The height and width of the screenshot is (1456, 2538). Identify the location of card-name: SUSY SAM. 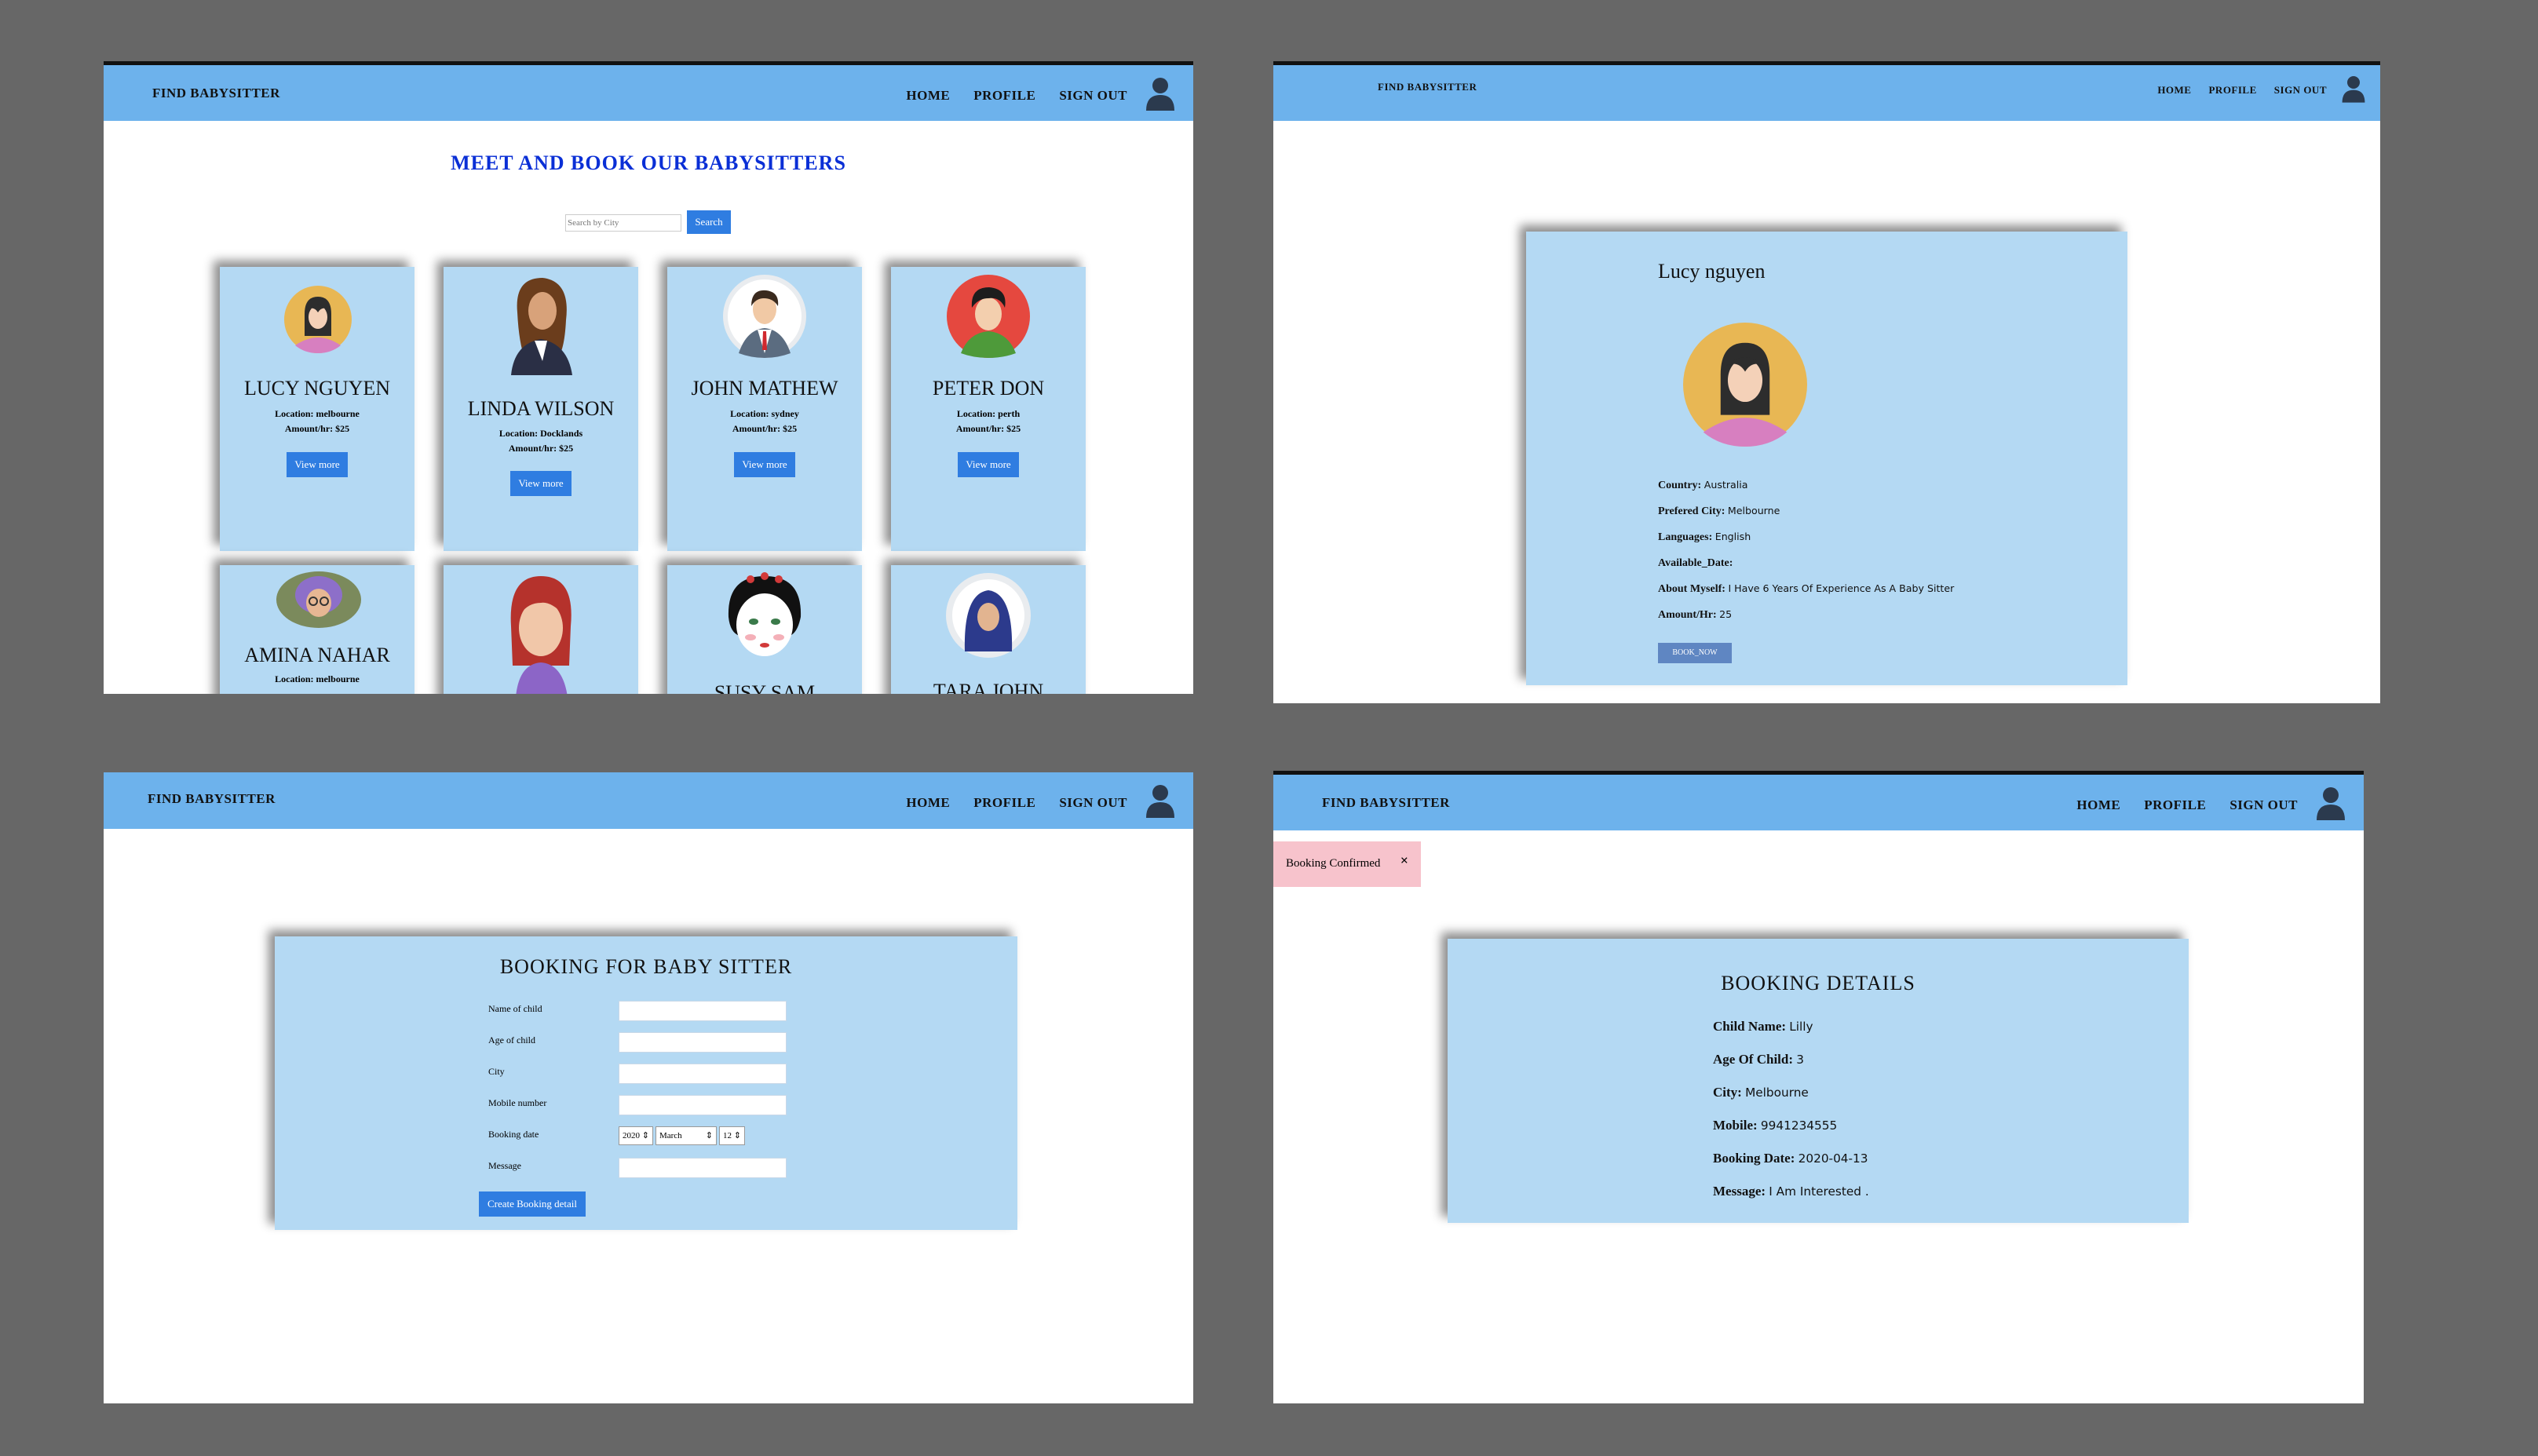
(765, 687).